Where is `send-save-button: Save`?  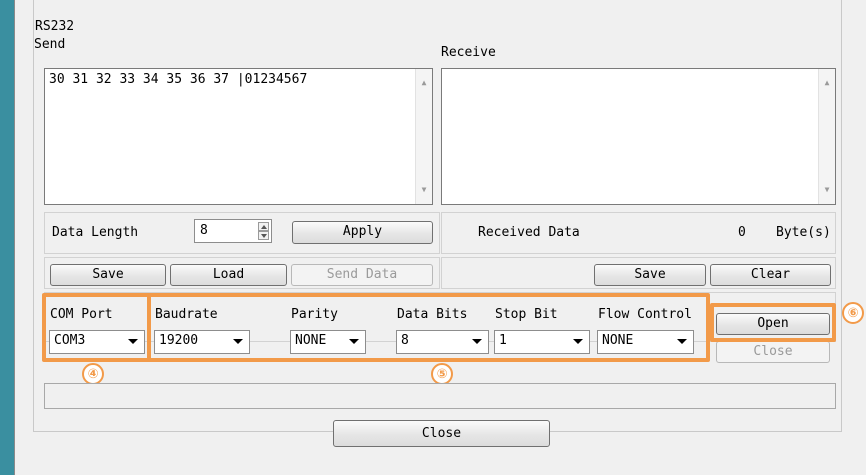
send-save-button: Save is located at coordinates (108, 275).